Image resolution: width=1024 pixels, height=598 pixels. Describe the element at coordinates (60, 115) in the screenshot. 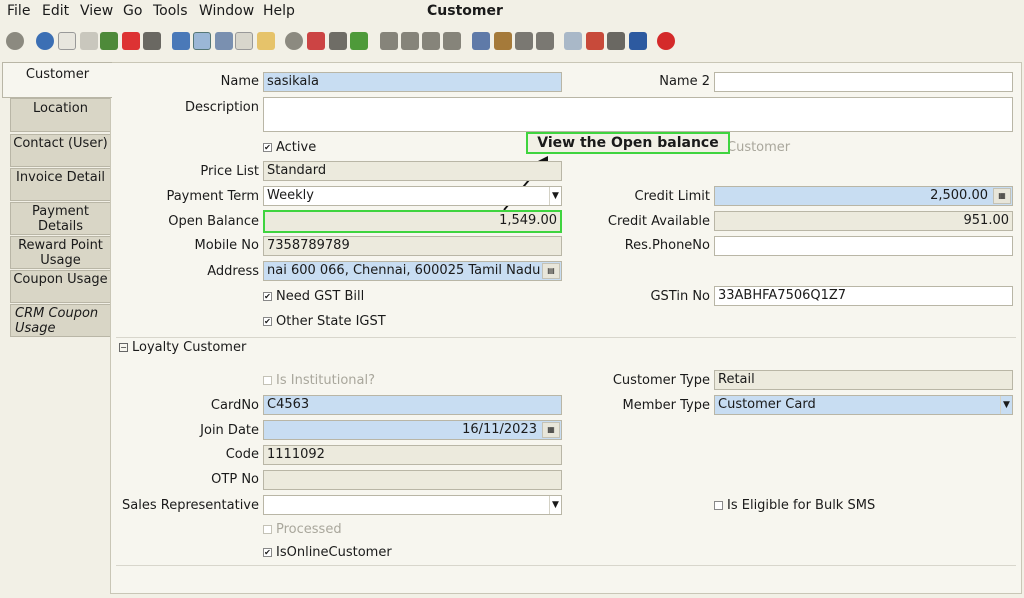

I see `tab-location: Location` at that location.